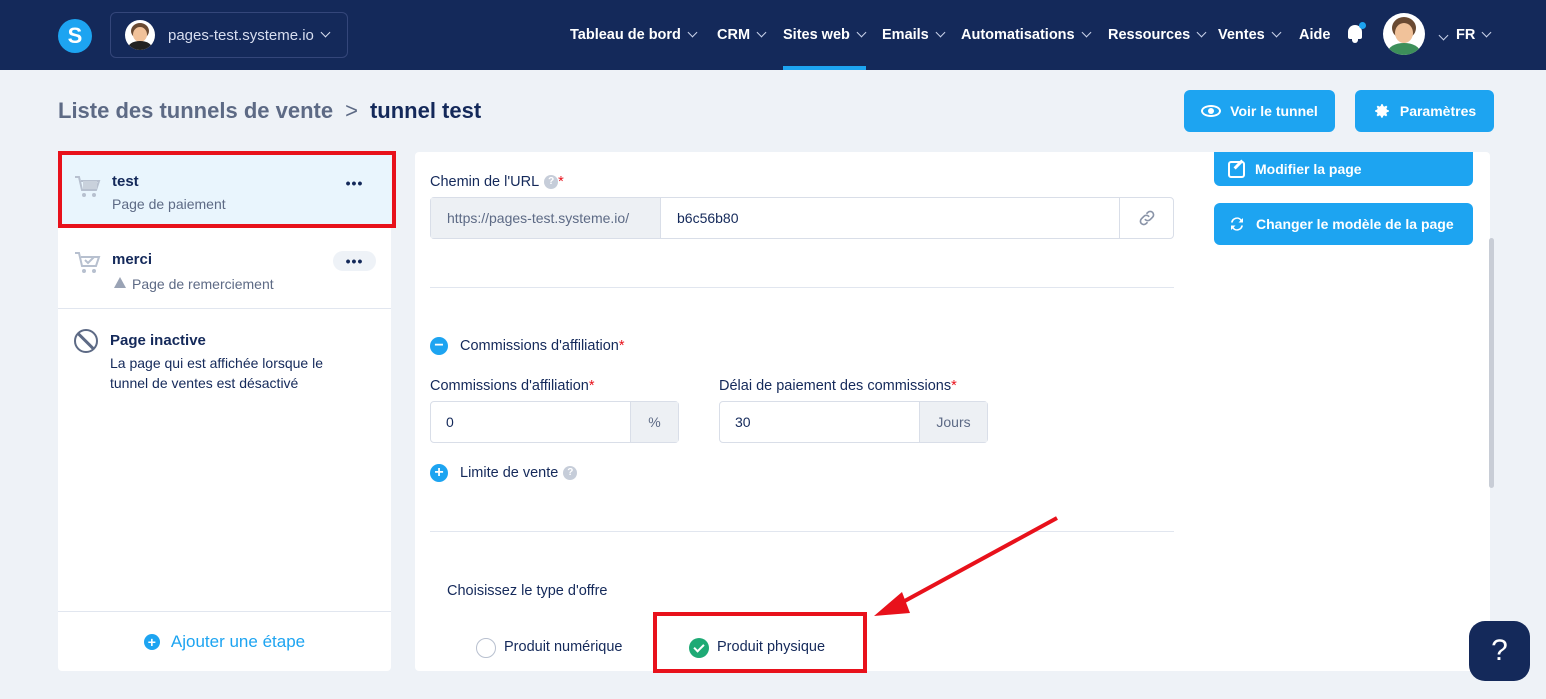 The image size is (1546, 699). Describe the element at coordinates (1355, 224) in the screenshot. I see `change-template-label: Changer le modèle de la page` at that location.